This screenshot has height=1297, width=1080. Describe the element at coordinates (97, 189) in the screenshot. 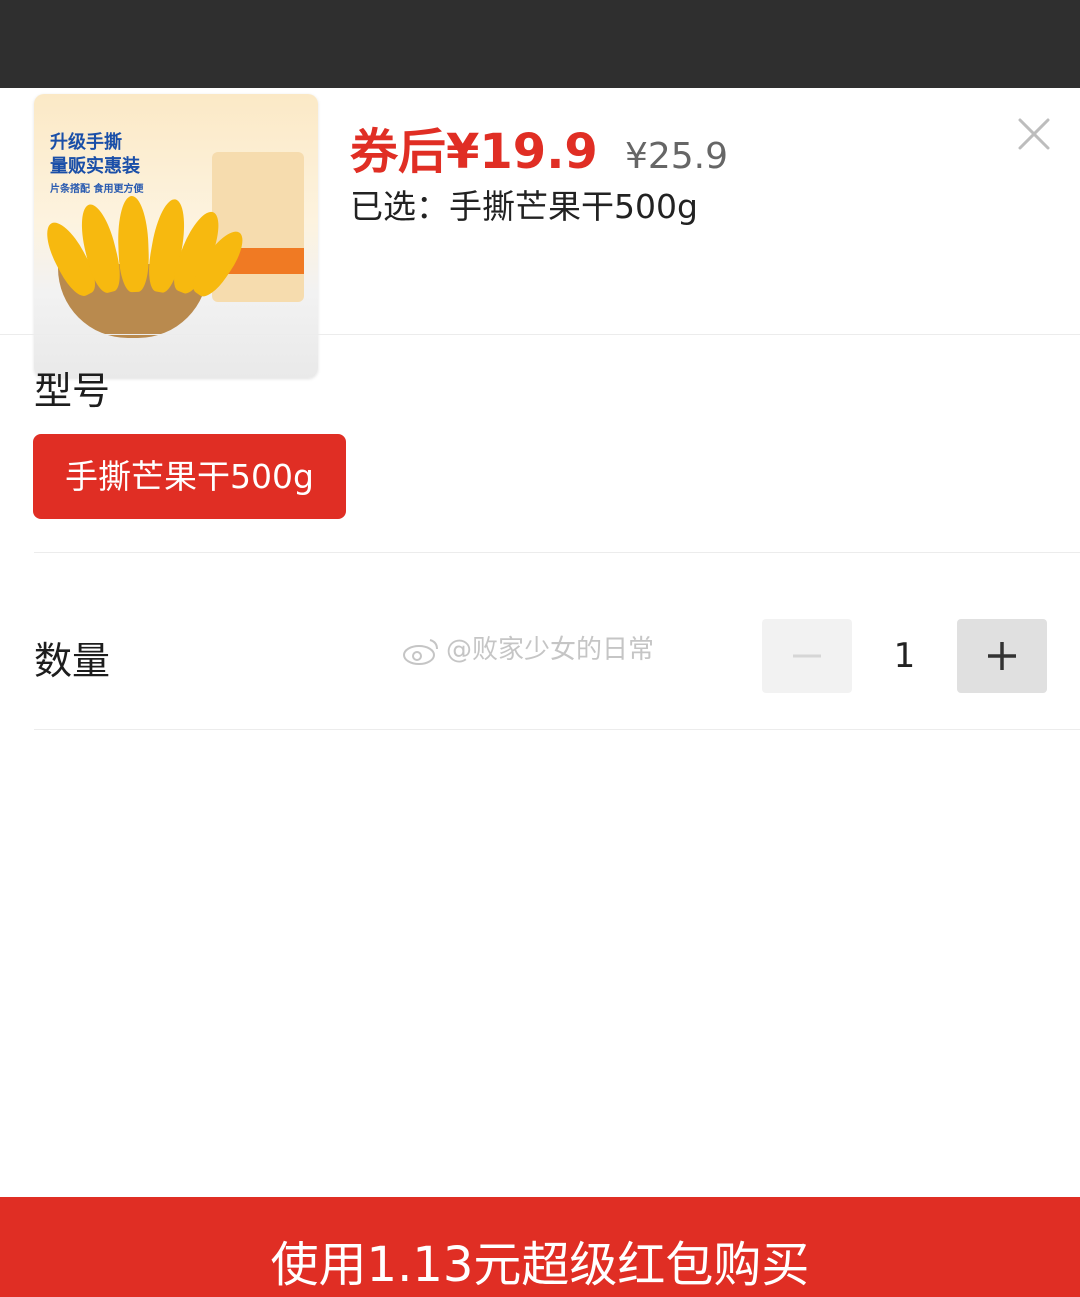

I see `thumbnail-tagline: 片条搭配 食用更方便` at that location.